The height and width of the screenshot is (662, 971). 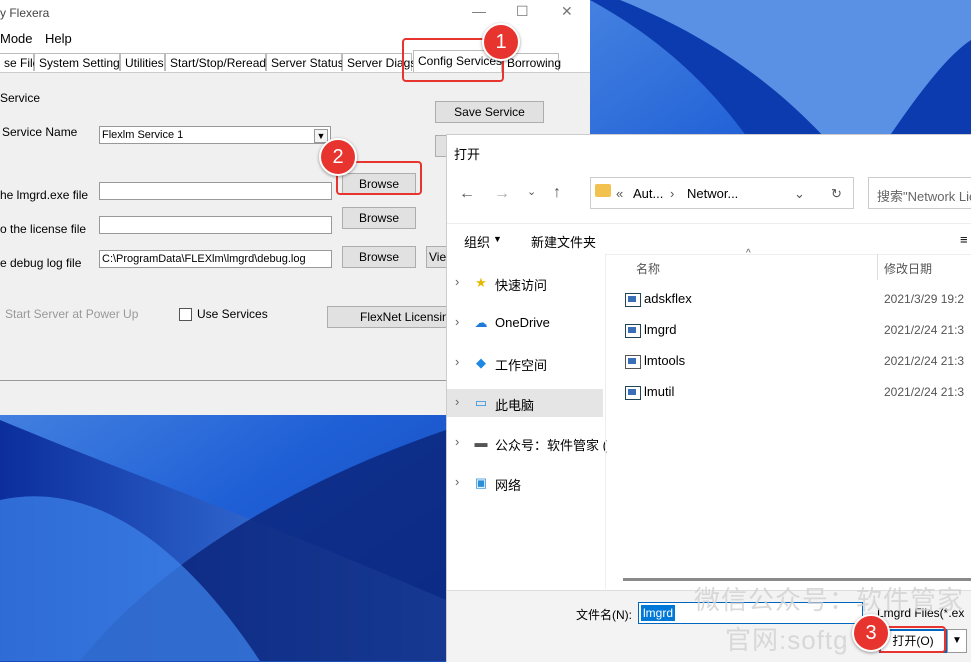 I want to click on new-folder-button: 新建文件夹, so click(x=563, y=241).